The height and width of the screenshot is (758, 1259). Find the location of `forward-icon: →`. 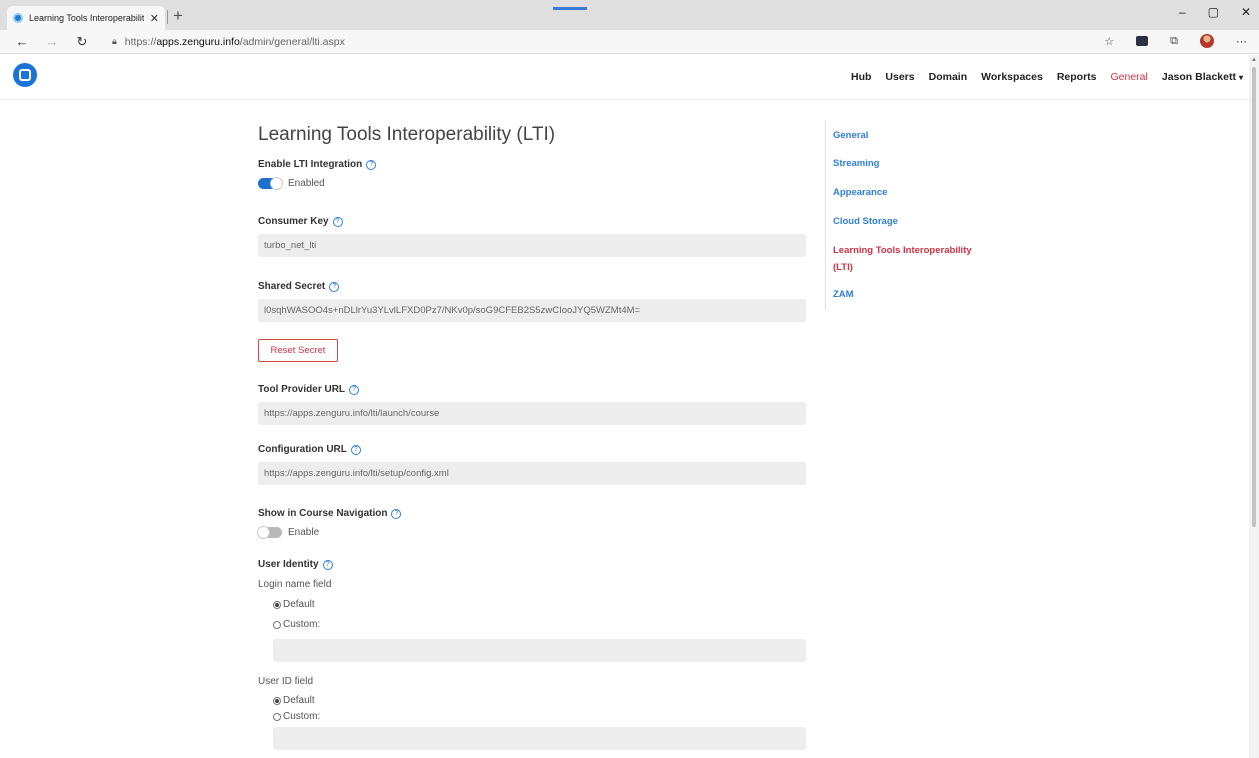

forward-icon: → is located at coordinates (52, 41).